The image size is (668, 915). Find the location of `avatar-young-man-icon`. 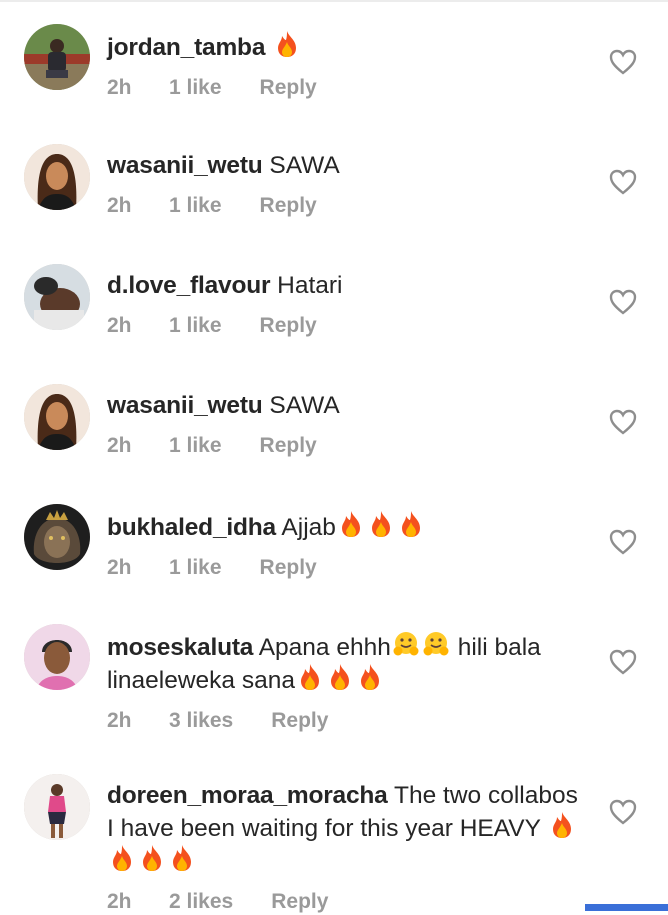

avatar-young-man-icon is located at coordinates (57, 657).